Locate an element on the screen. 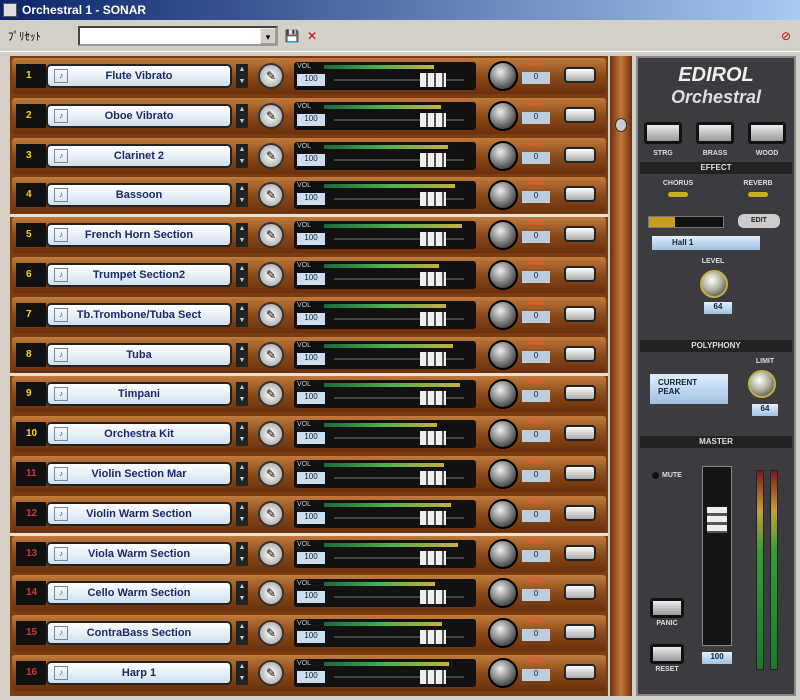 This screenshot has width=800, height=700. instrument-name-field: ♪ Oboe Vibrato is located at coordinates (139, 115).